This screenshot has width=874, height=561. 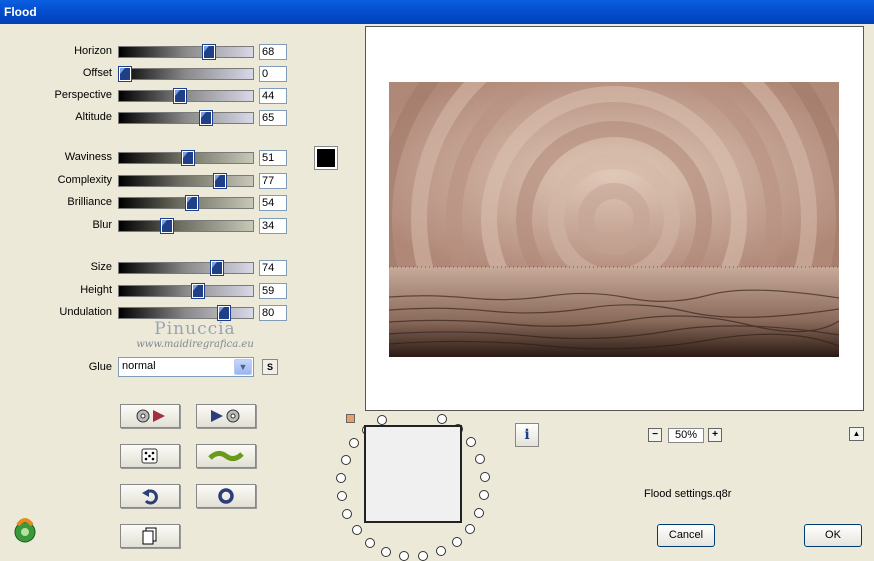 I want to click on slider-row-altitude: Altitude 65, so click(x=145, y=118).